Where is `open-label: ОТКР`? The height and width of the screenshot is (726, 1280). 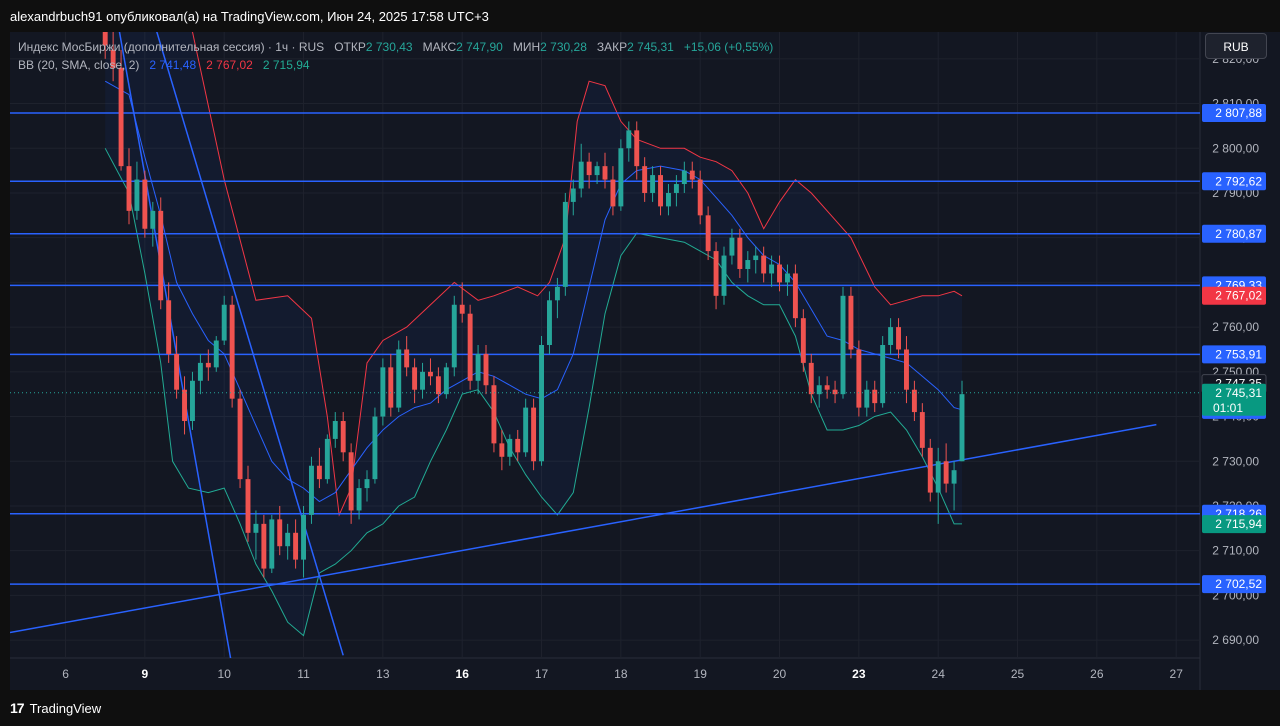
open-label: ОТКР is located at coordinates (350, 47).